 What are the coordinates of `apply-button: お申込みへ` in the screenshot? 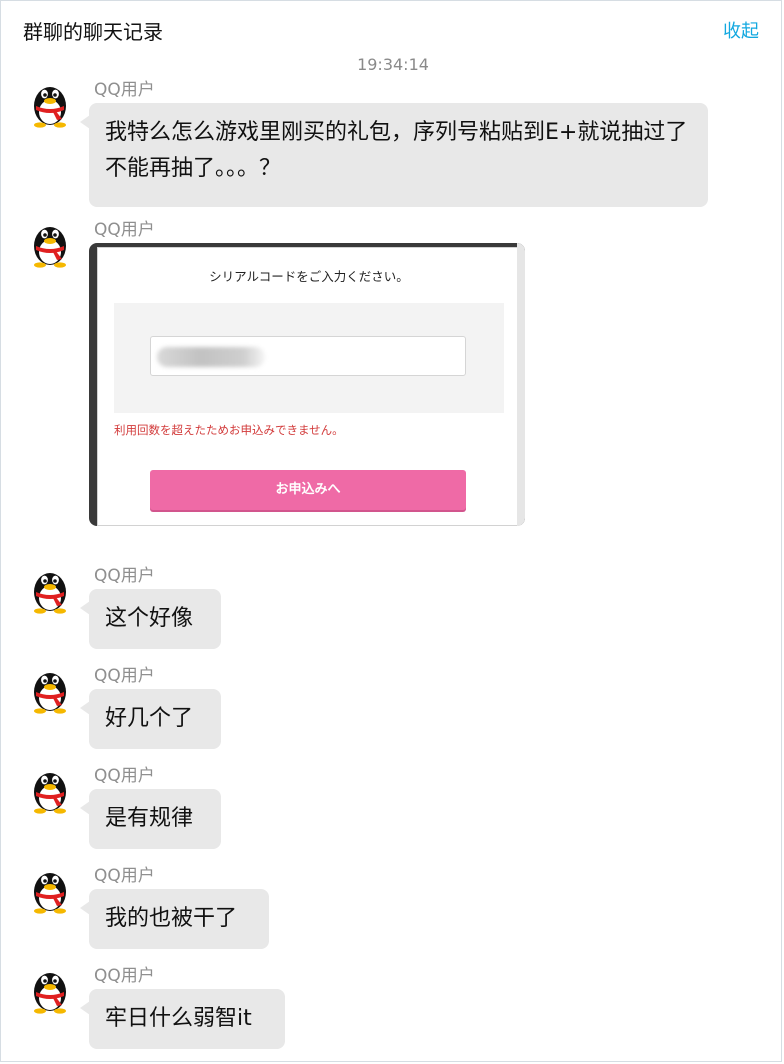 It's located at (308, 490).